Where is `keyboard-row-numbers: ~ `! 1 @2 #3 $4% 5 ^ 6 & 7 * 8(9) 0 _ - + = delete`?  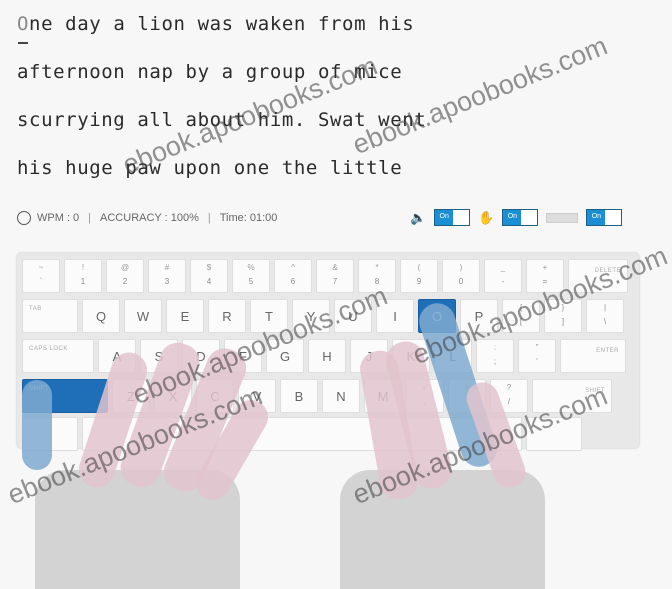 keyboard-row-numbers: ~ `! 1 @2 #3 $4% 5 ^ 6 & 7 * 8(9) 0 _ - + = delete is located at coordinates (325, 276).